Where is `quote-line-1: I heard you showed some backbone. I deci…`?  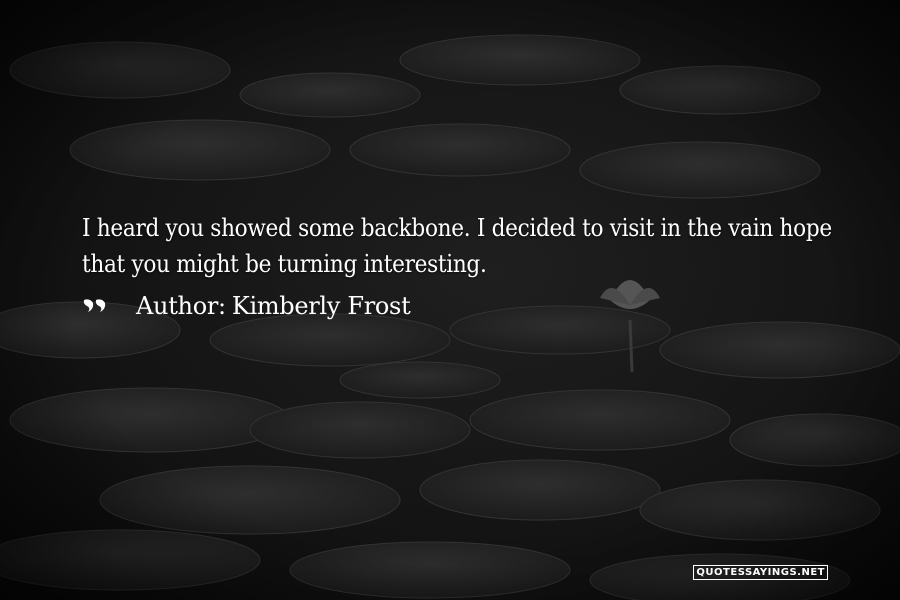 quote-line-1: I heard you showed some backbone. I deci… is located at coordinates (457, 228).